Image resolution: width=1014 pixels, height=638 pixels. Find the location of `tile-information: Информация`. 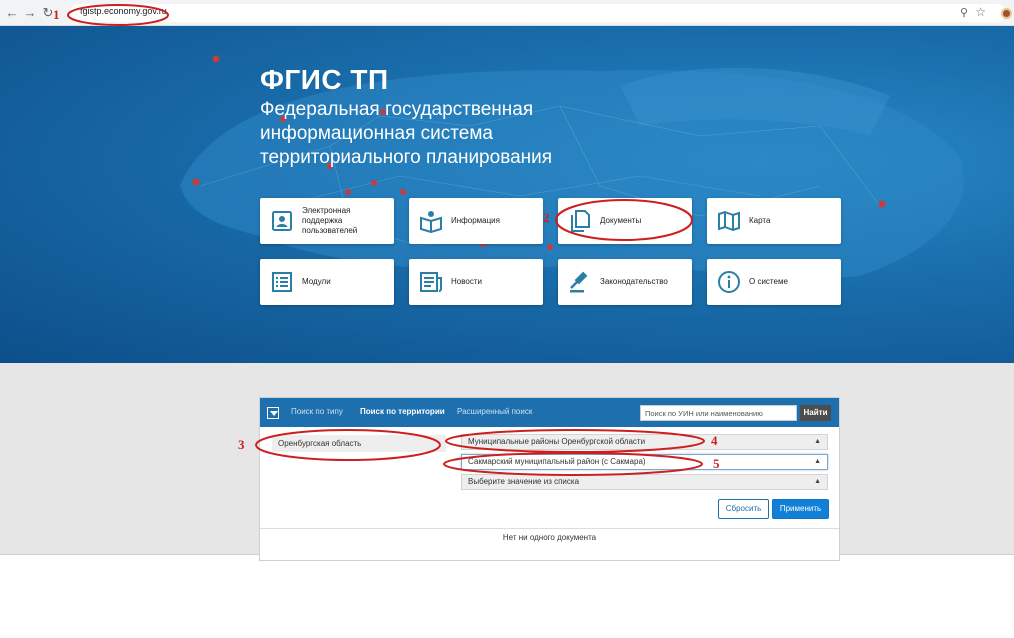

tile-information: Информация is located at coordinates (476, 221).